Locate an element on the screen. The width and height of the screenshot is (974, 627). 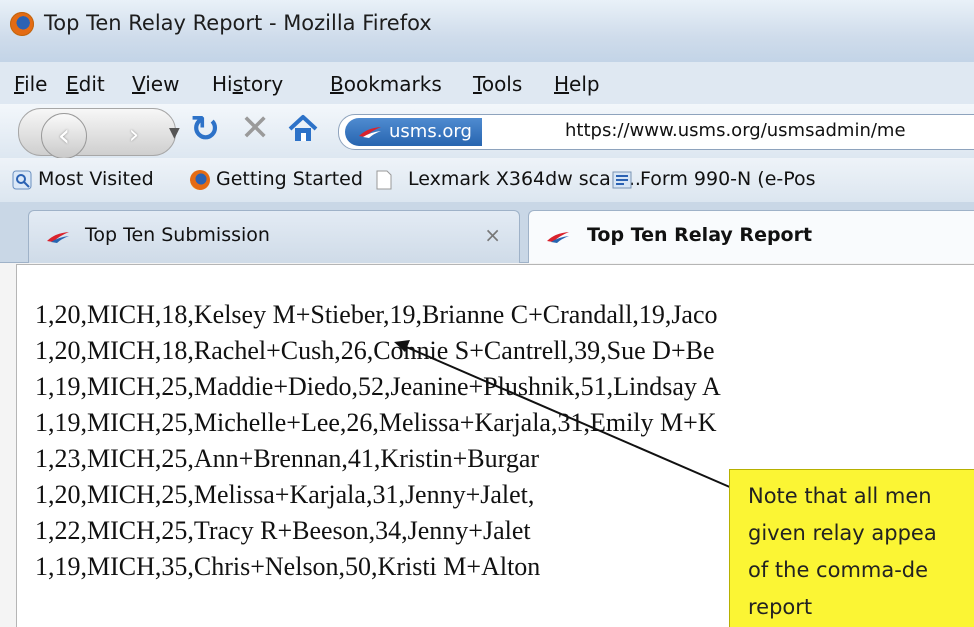
menu-bookmarks-post: ookmarks is located at coordinates (392, 84).